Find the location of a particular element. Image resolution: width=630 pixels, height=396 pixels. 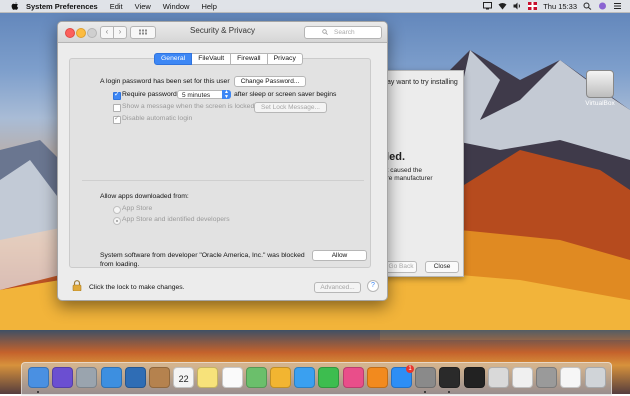

menu-app-name: System Preferences is located at coordinates (62, 6).